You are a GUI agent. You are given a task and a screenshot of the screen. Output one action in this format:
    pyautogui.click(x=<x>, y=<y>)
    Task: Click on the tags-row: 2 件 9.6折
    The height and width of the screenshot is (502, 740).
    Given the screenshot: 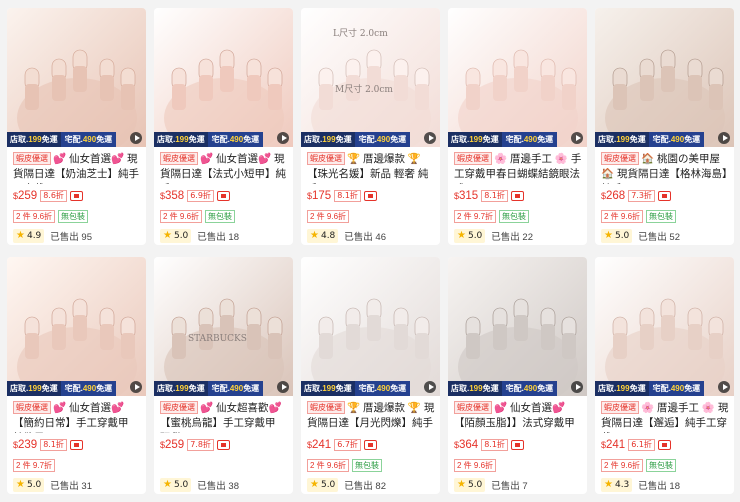 What is the action you would take?
    pyautogui.click(x=328, y=216)
    